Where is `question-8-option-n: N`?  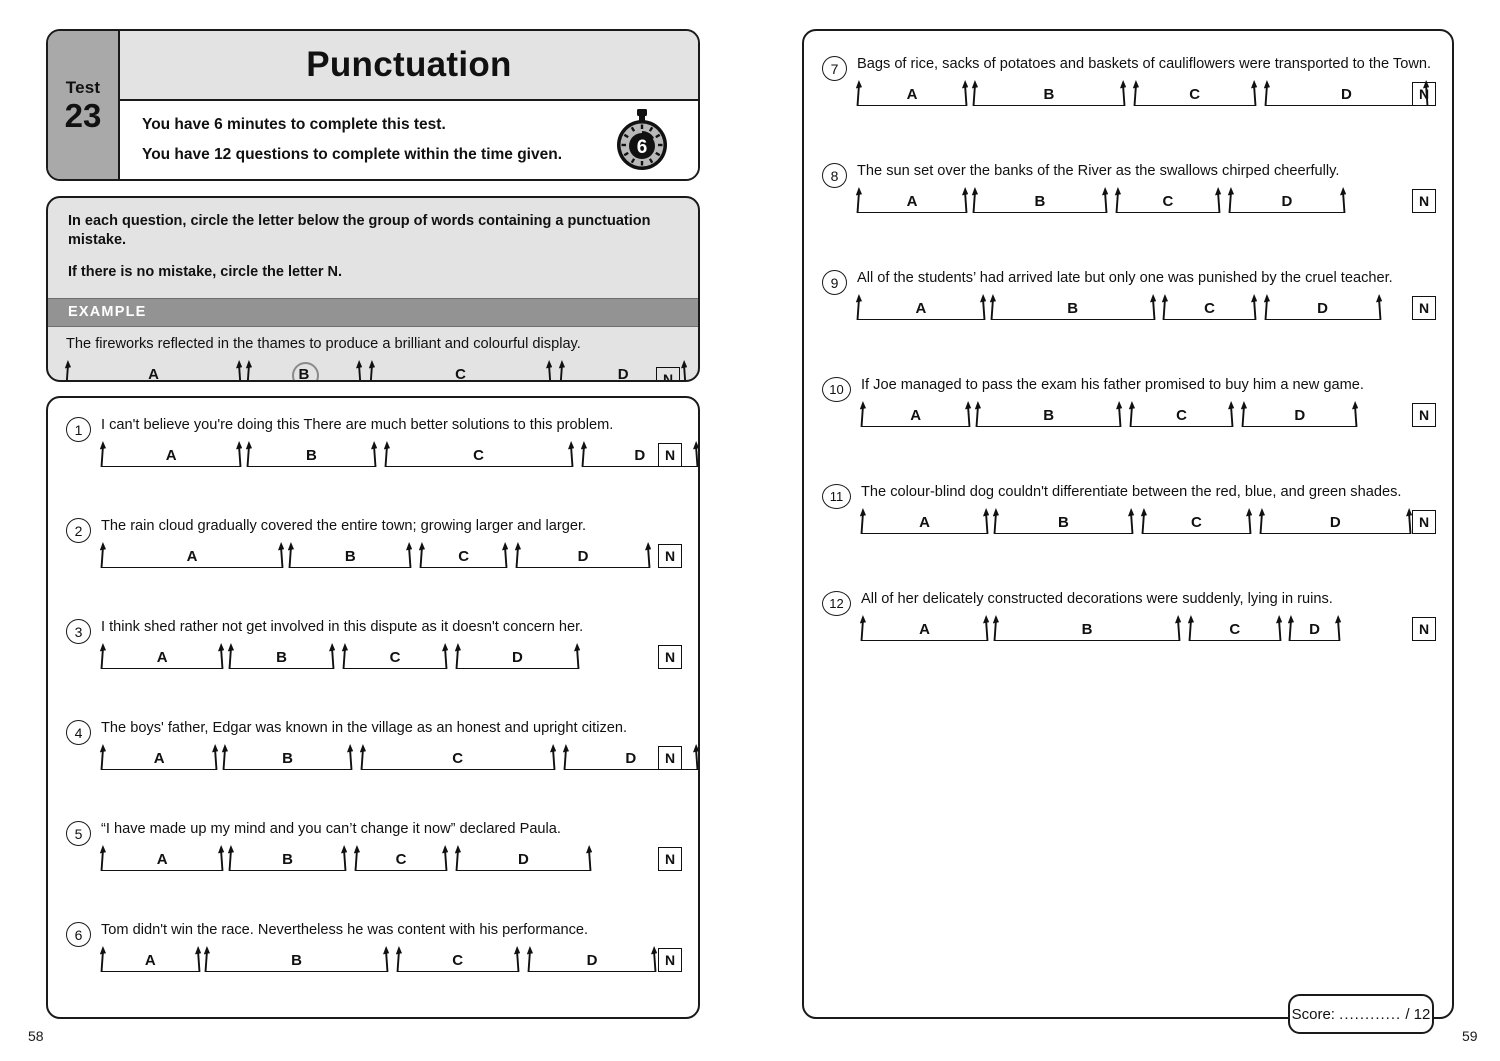 question-8-option-n: N is located at coordinates (1424, 201).